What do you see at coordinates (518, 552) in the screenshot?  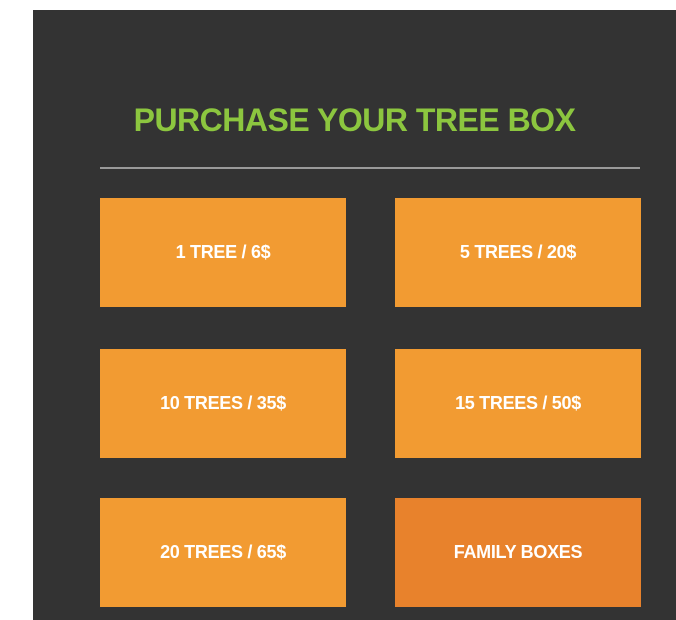 I see `family-boxes-button: FAMILY BOXES` at bounding box center [518, 552].